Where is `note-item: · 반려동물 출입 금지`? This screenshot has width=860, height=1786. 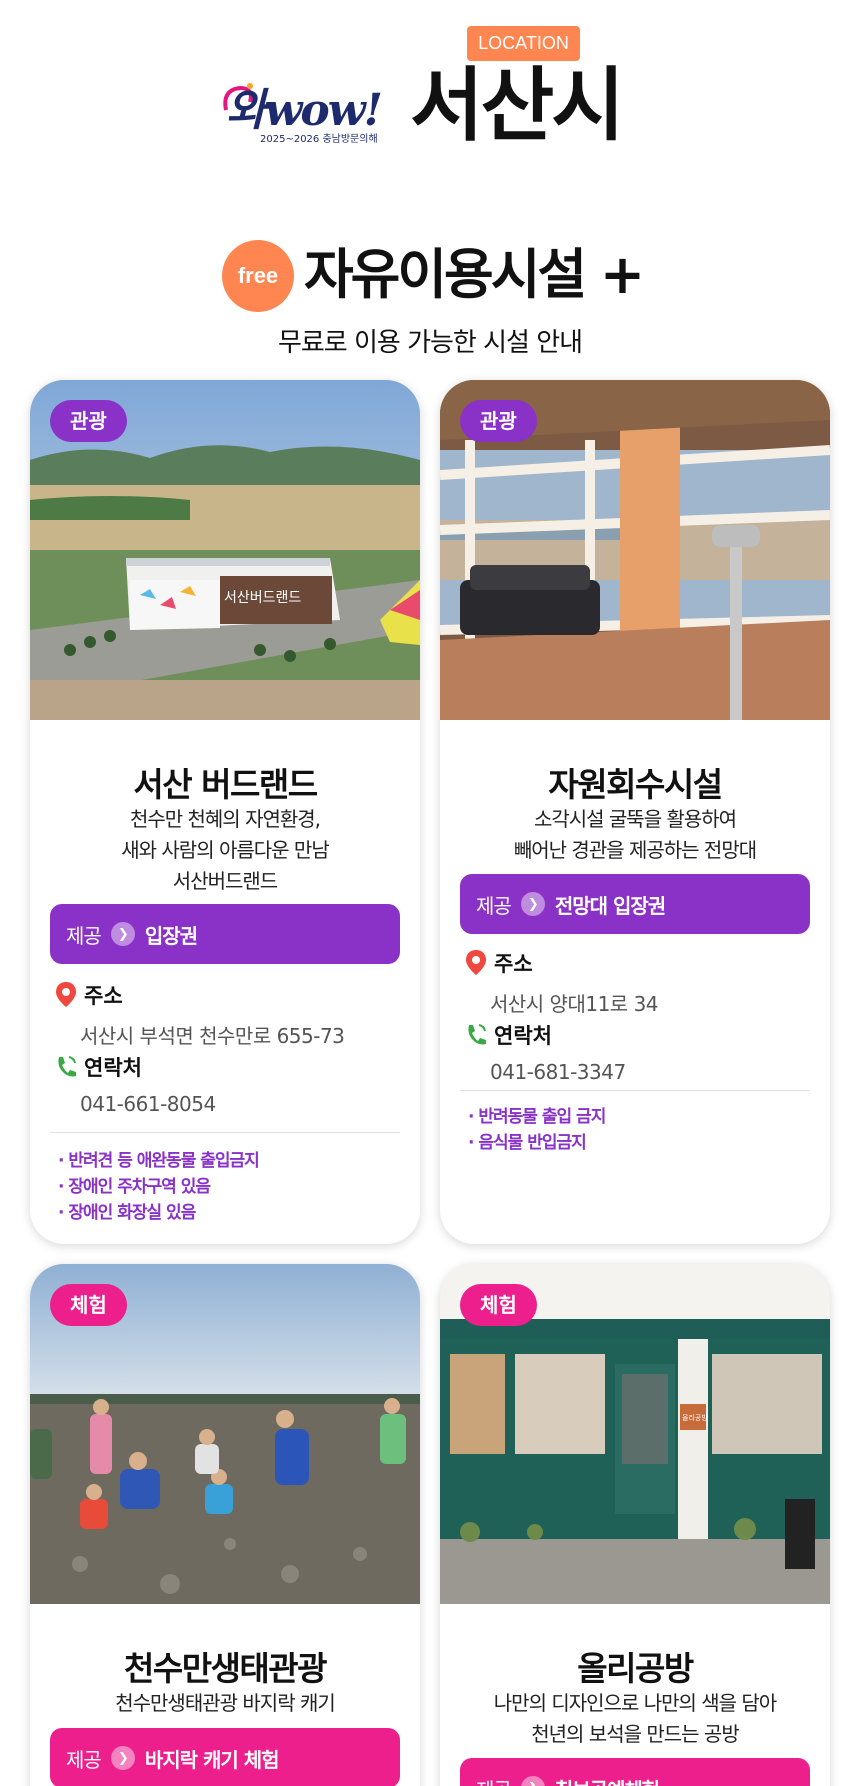
note-item: · 반려동물 출입 금지 is located at coordinates (537, 1117).